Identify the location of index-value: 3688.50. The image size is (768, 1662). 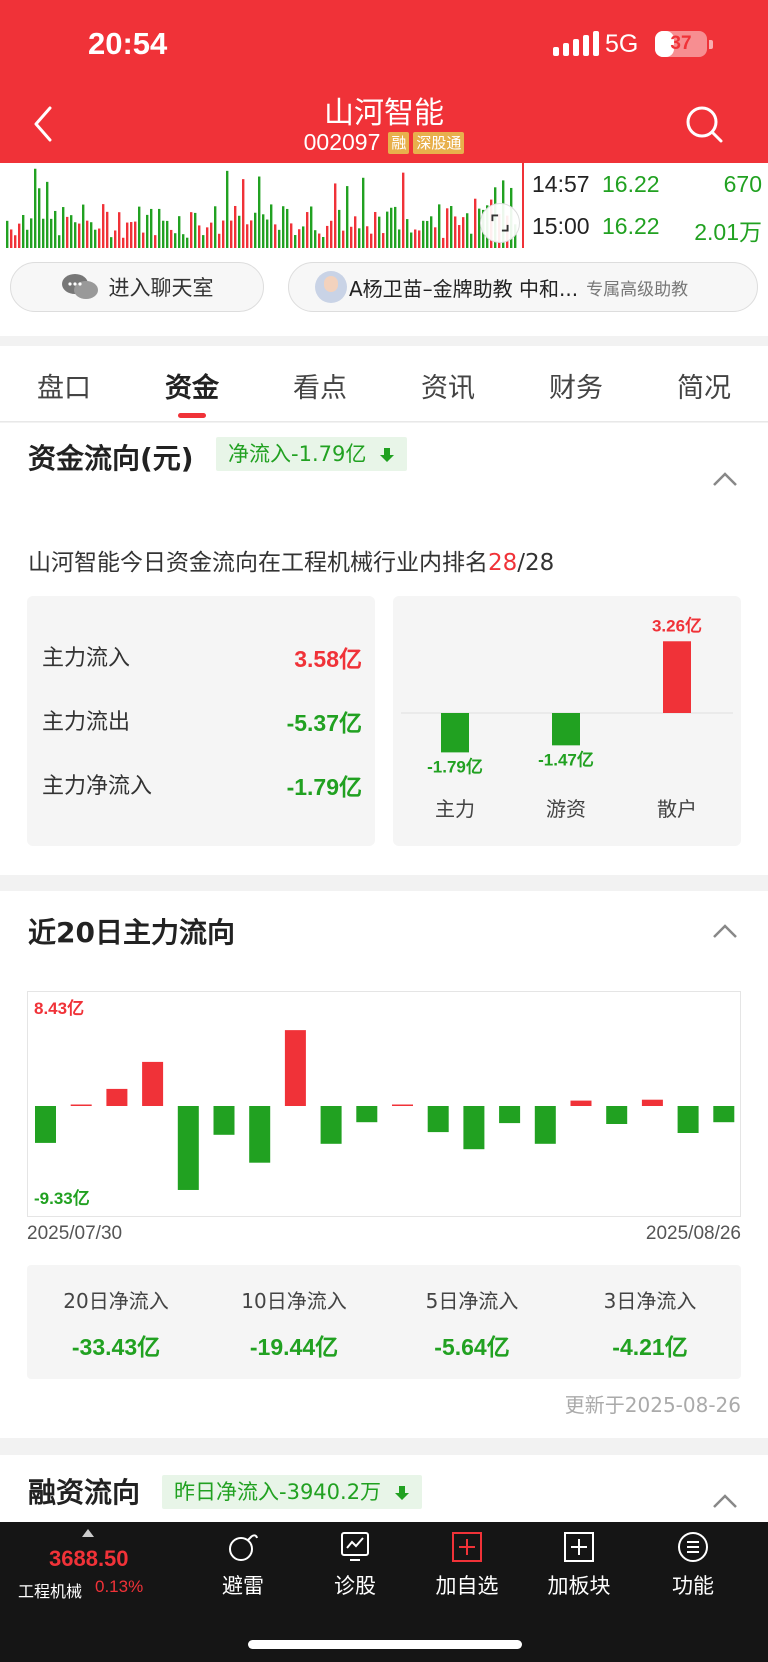
(89, 1558).